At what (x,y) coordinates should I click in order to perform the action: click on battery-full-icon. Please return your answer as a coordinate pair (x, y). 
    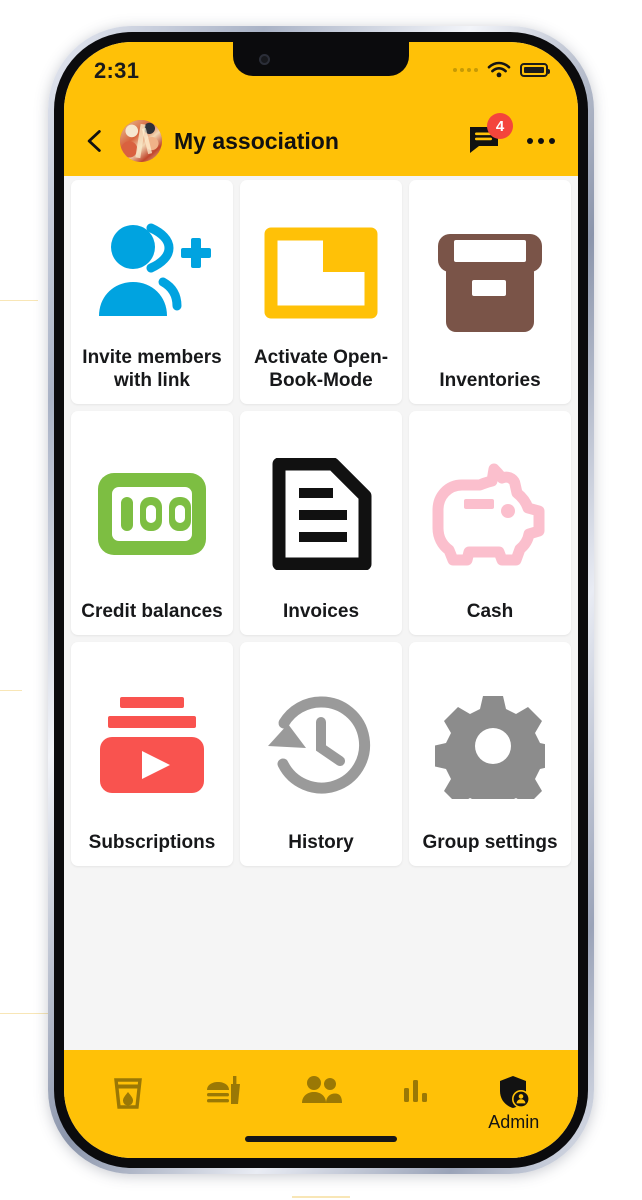
    Looking at the image, I should click on (535, 70).